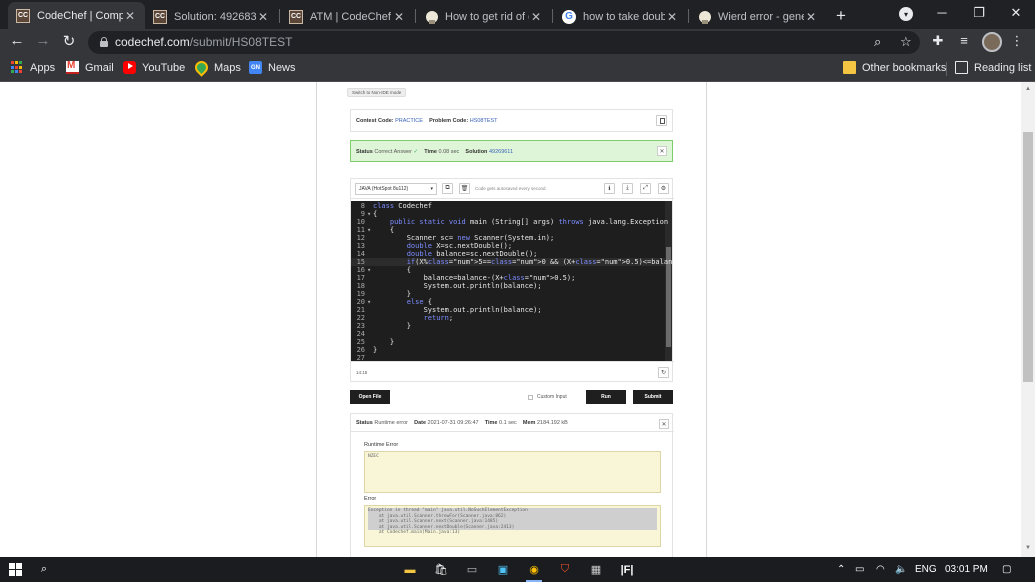  I want to click on code-line: 26}, so click(508, 350).